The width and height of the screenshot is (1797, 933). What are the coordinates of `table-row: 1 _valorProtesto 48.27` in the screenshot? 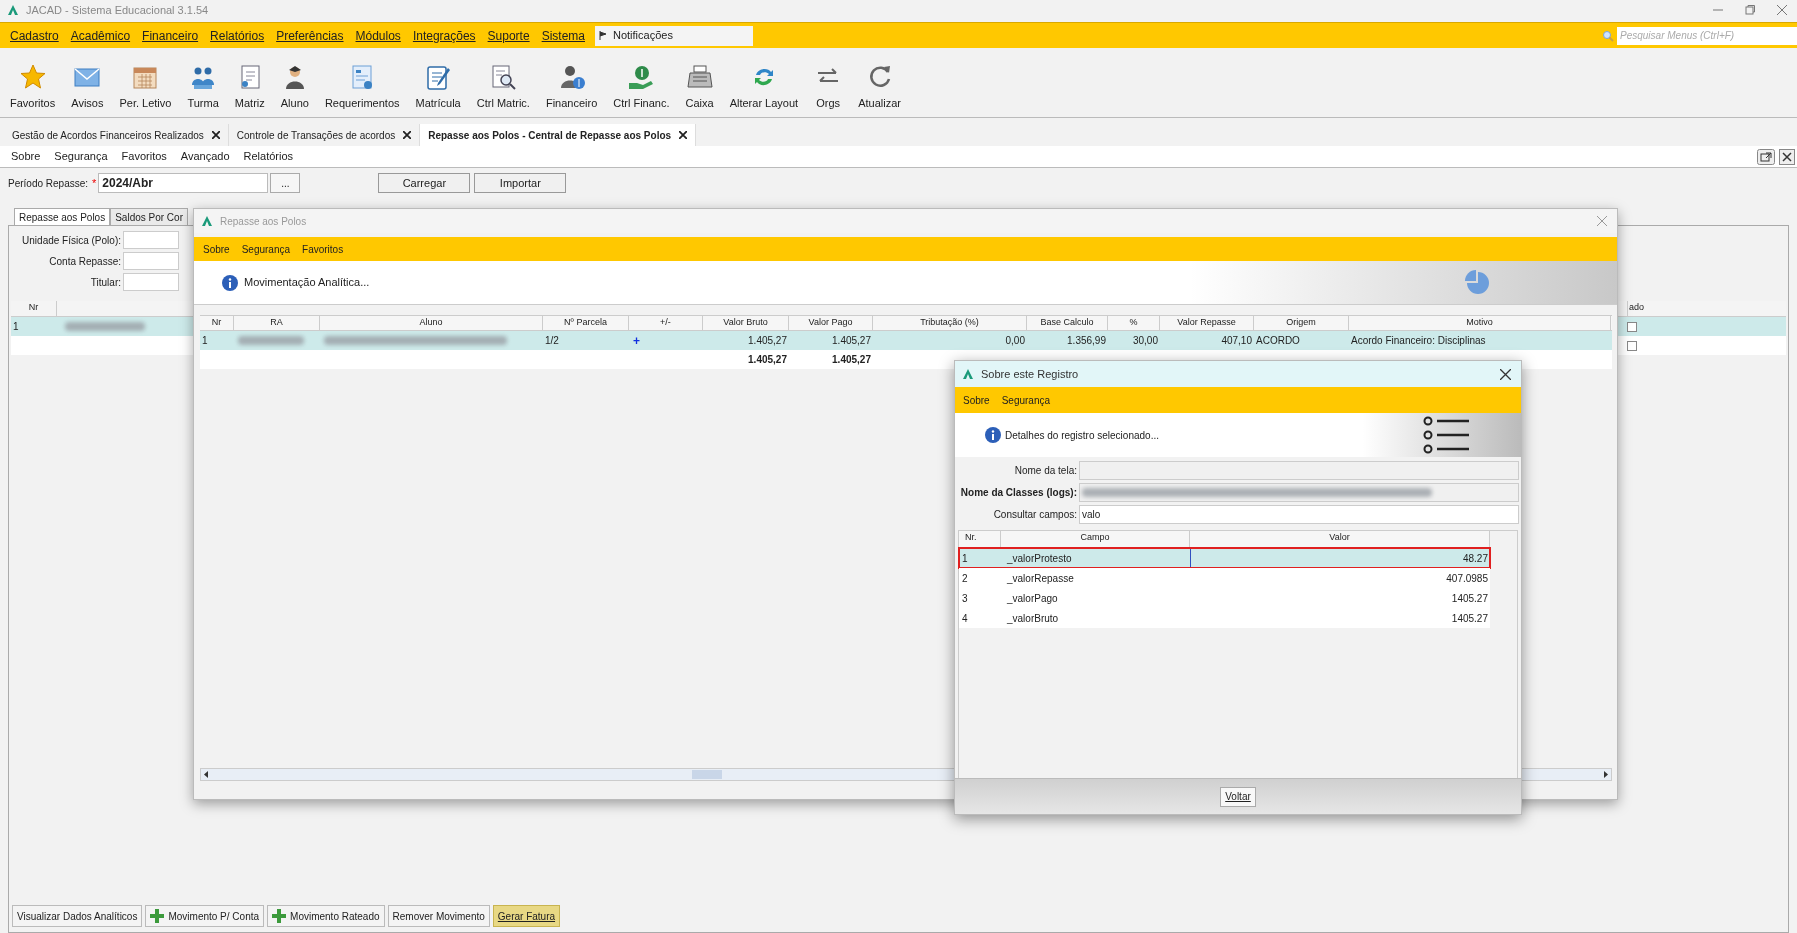 It's located at (1224, 558).